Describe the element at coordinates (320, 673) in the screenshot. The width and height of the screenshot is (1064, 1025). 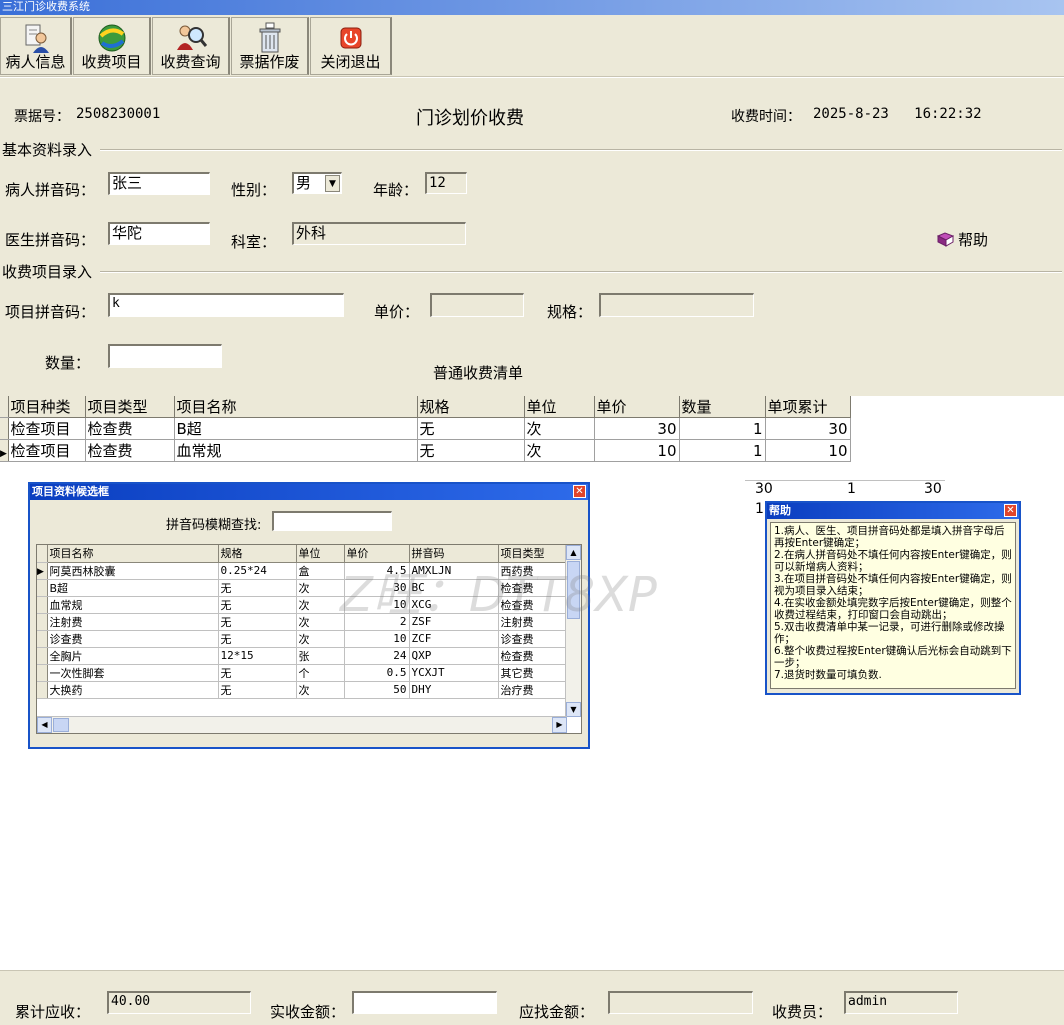
I see `table-cell: 个` at that location.